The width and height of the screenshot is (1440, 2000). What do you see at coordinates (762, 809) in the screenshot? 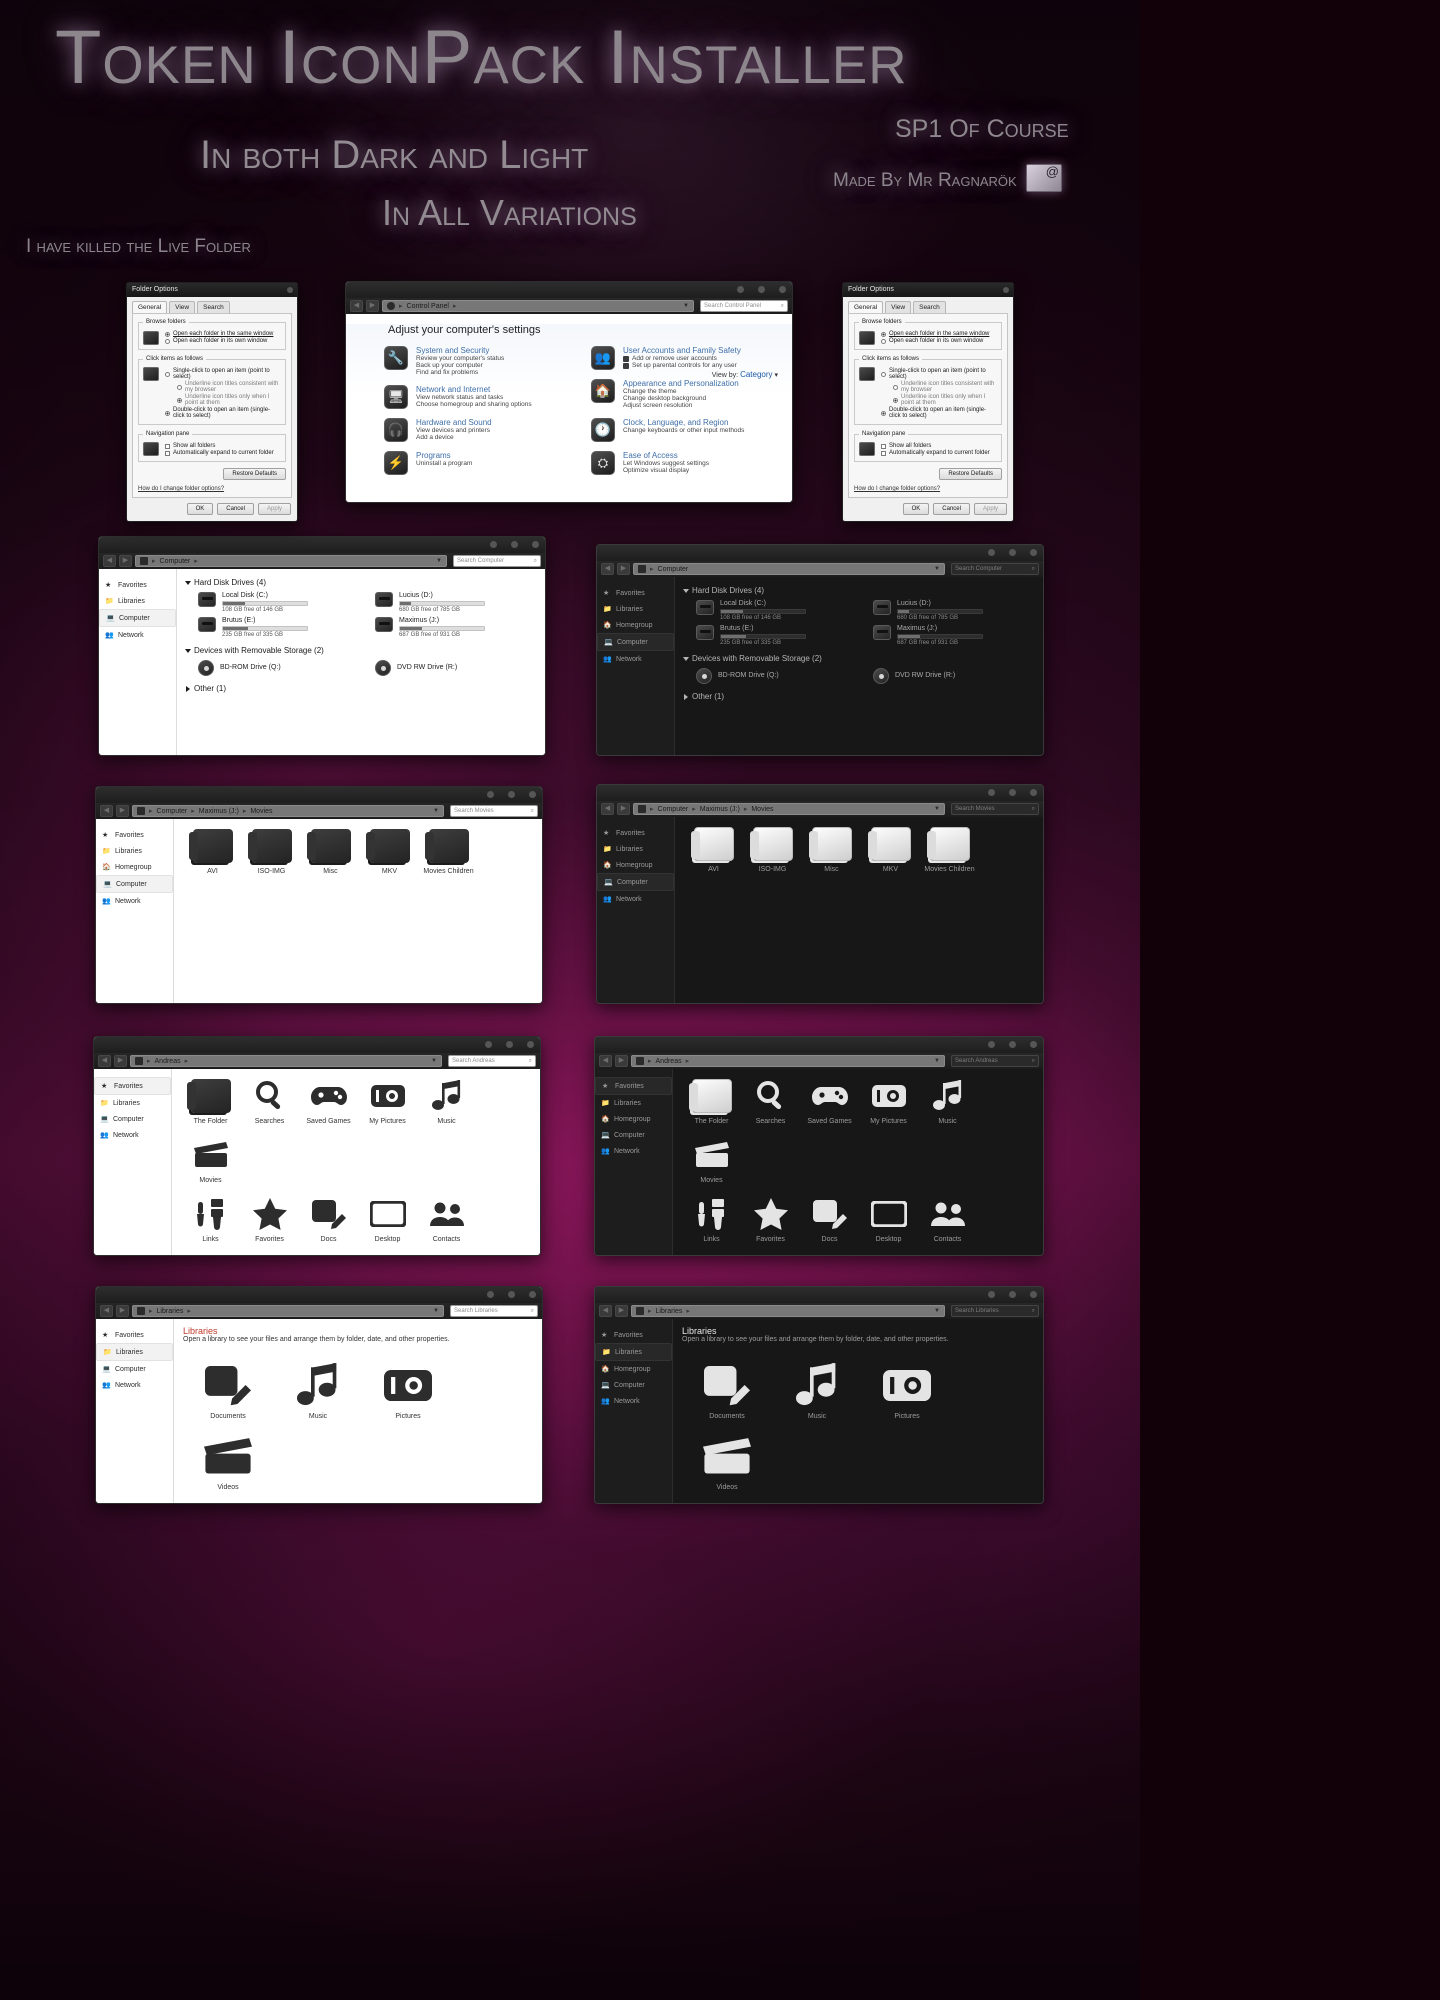
I see `breadcrumb-movies: Movies` at bounding box center [762, 809].